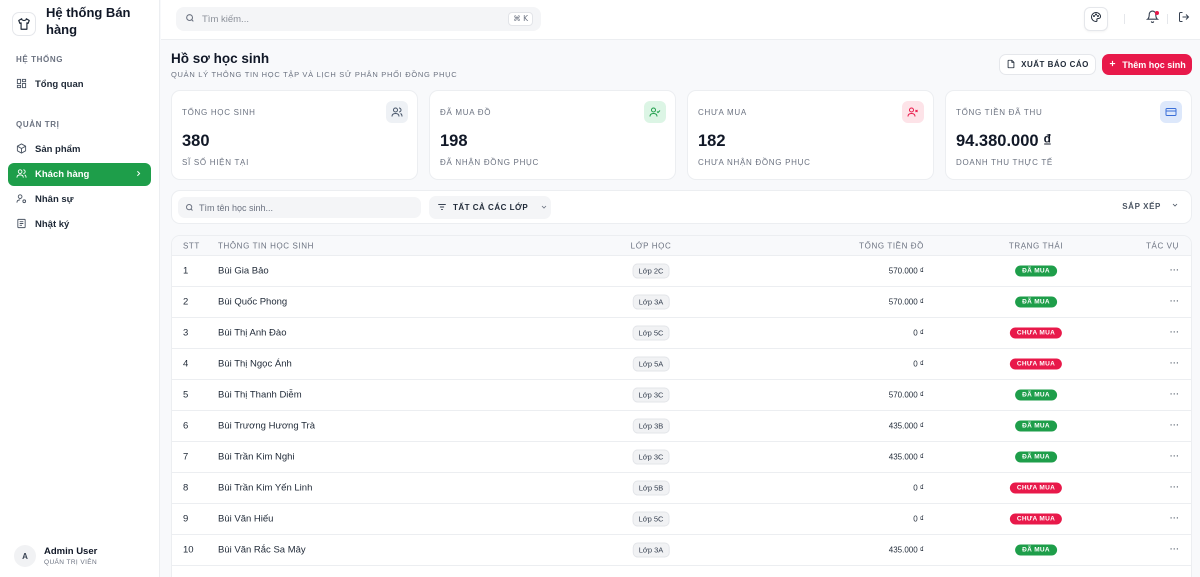 Image resolution: width=1200 pixels, height=577 pixels. Describe the element at coordinates (918, 519) in the screenshot. I see `total-amount: 0 ₫` at that location.